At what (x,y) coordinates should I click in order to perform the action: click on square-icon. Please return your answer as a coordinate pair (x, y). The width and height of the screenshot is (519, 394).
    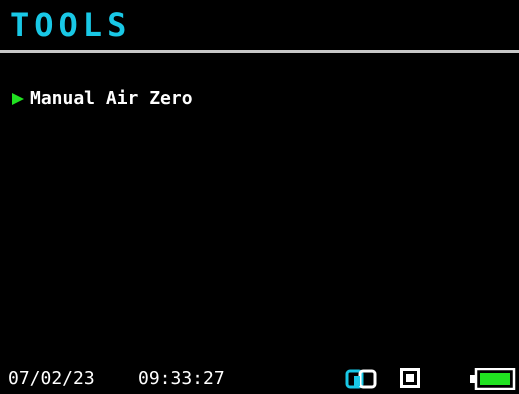
    Looking at the image, I should click on (410, 378).